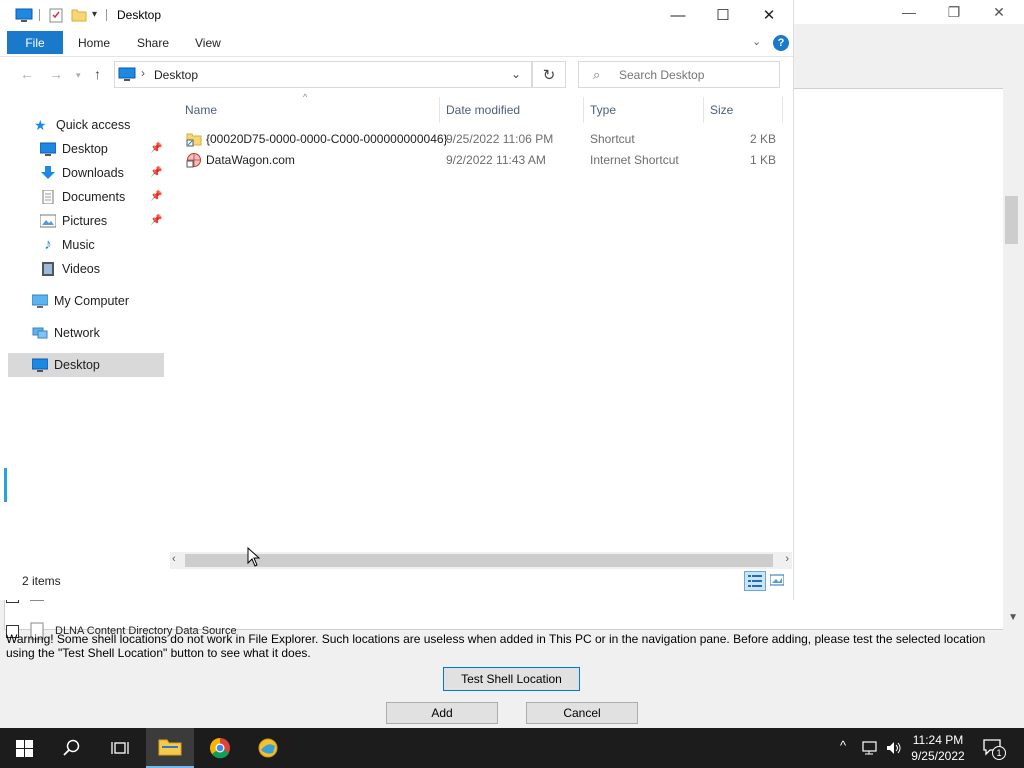  What do you see at coordinates (516, 74) in the screenshot?
I see `address-dropdown-icon: ⌄` at bounding box center [516, 74].